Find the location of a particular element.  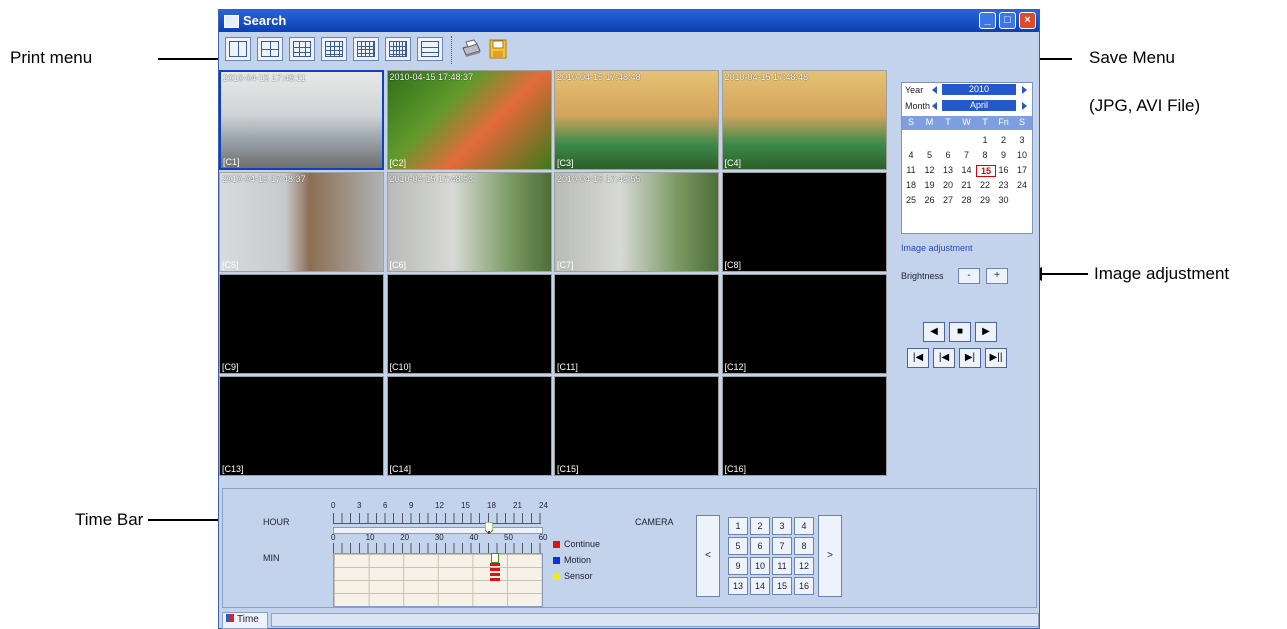

camera-number-button: 5 is located at coordinates (738, 546).